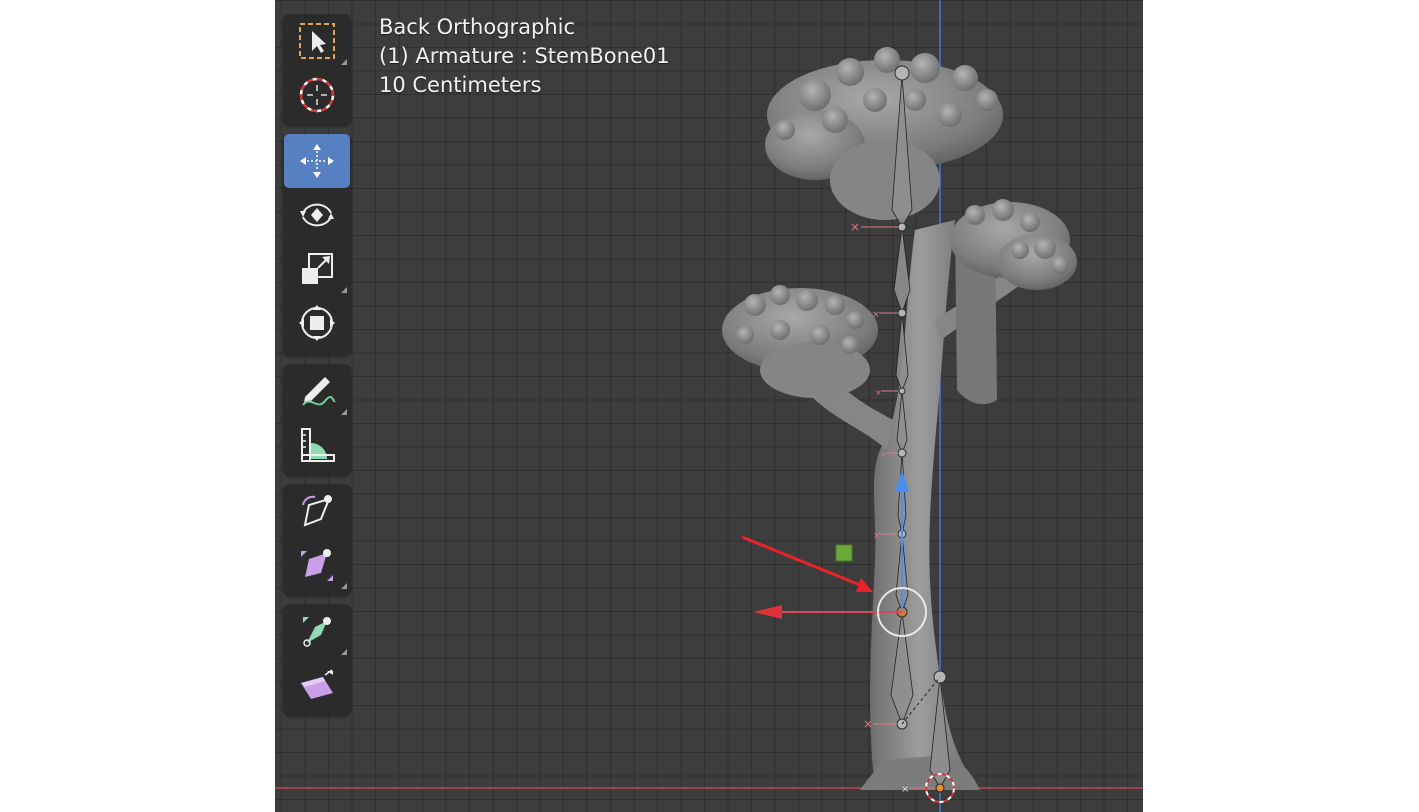 The height and width of the screenshot is (812, 1419). I want to click on tool-scale, so click(317, 269).